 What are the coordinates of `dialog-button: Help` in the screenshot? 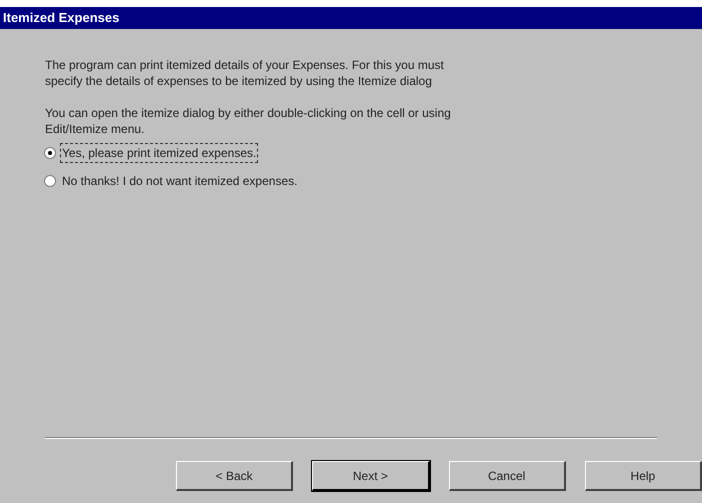 It's located at (643, 476).